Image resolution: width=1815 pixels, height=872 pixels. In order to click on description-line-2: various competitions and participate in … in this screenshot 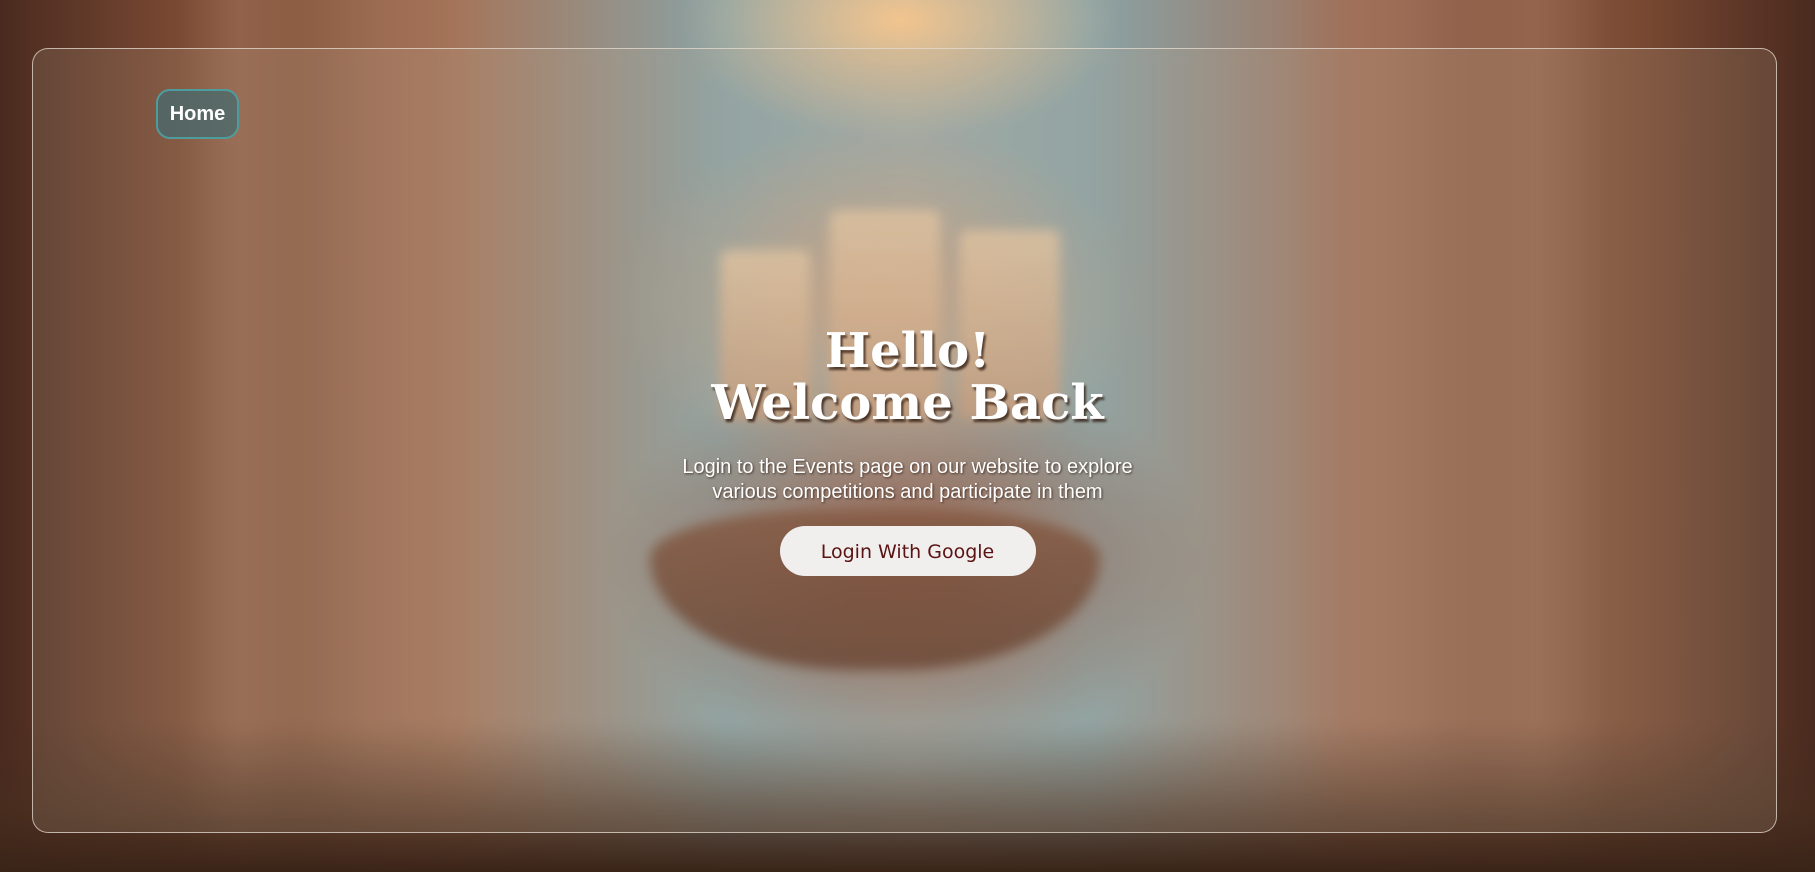, I will do `click(907, 492)`.